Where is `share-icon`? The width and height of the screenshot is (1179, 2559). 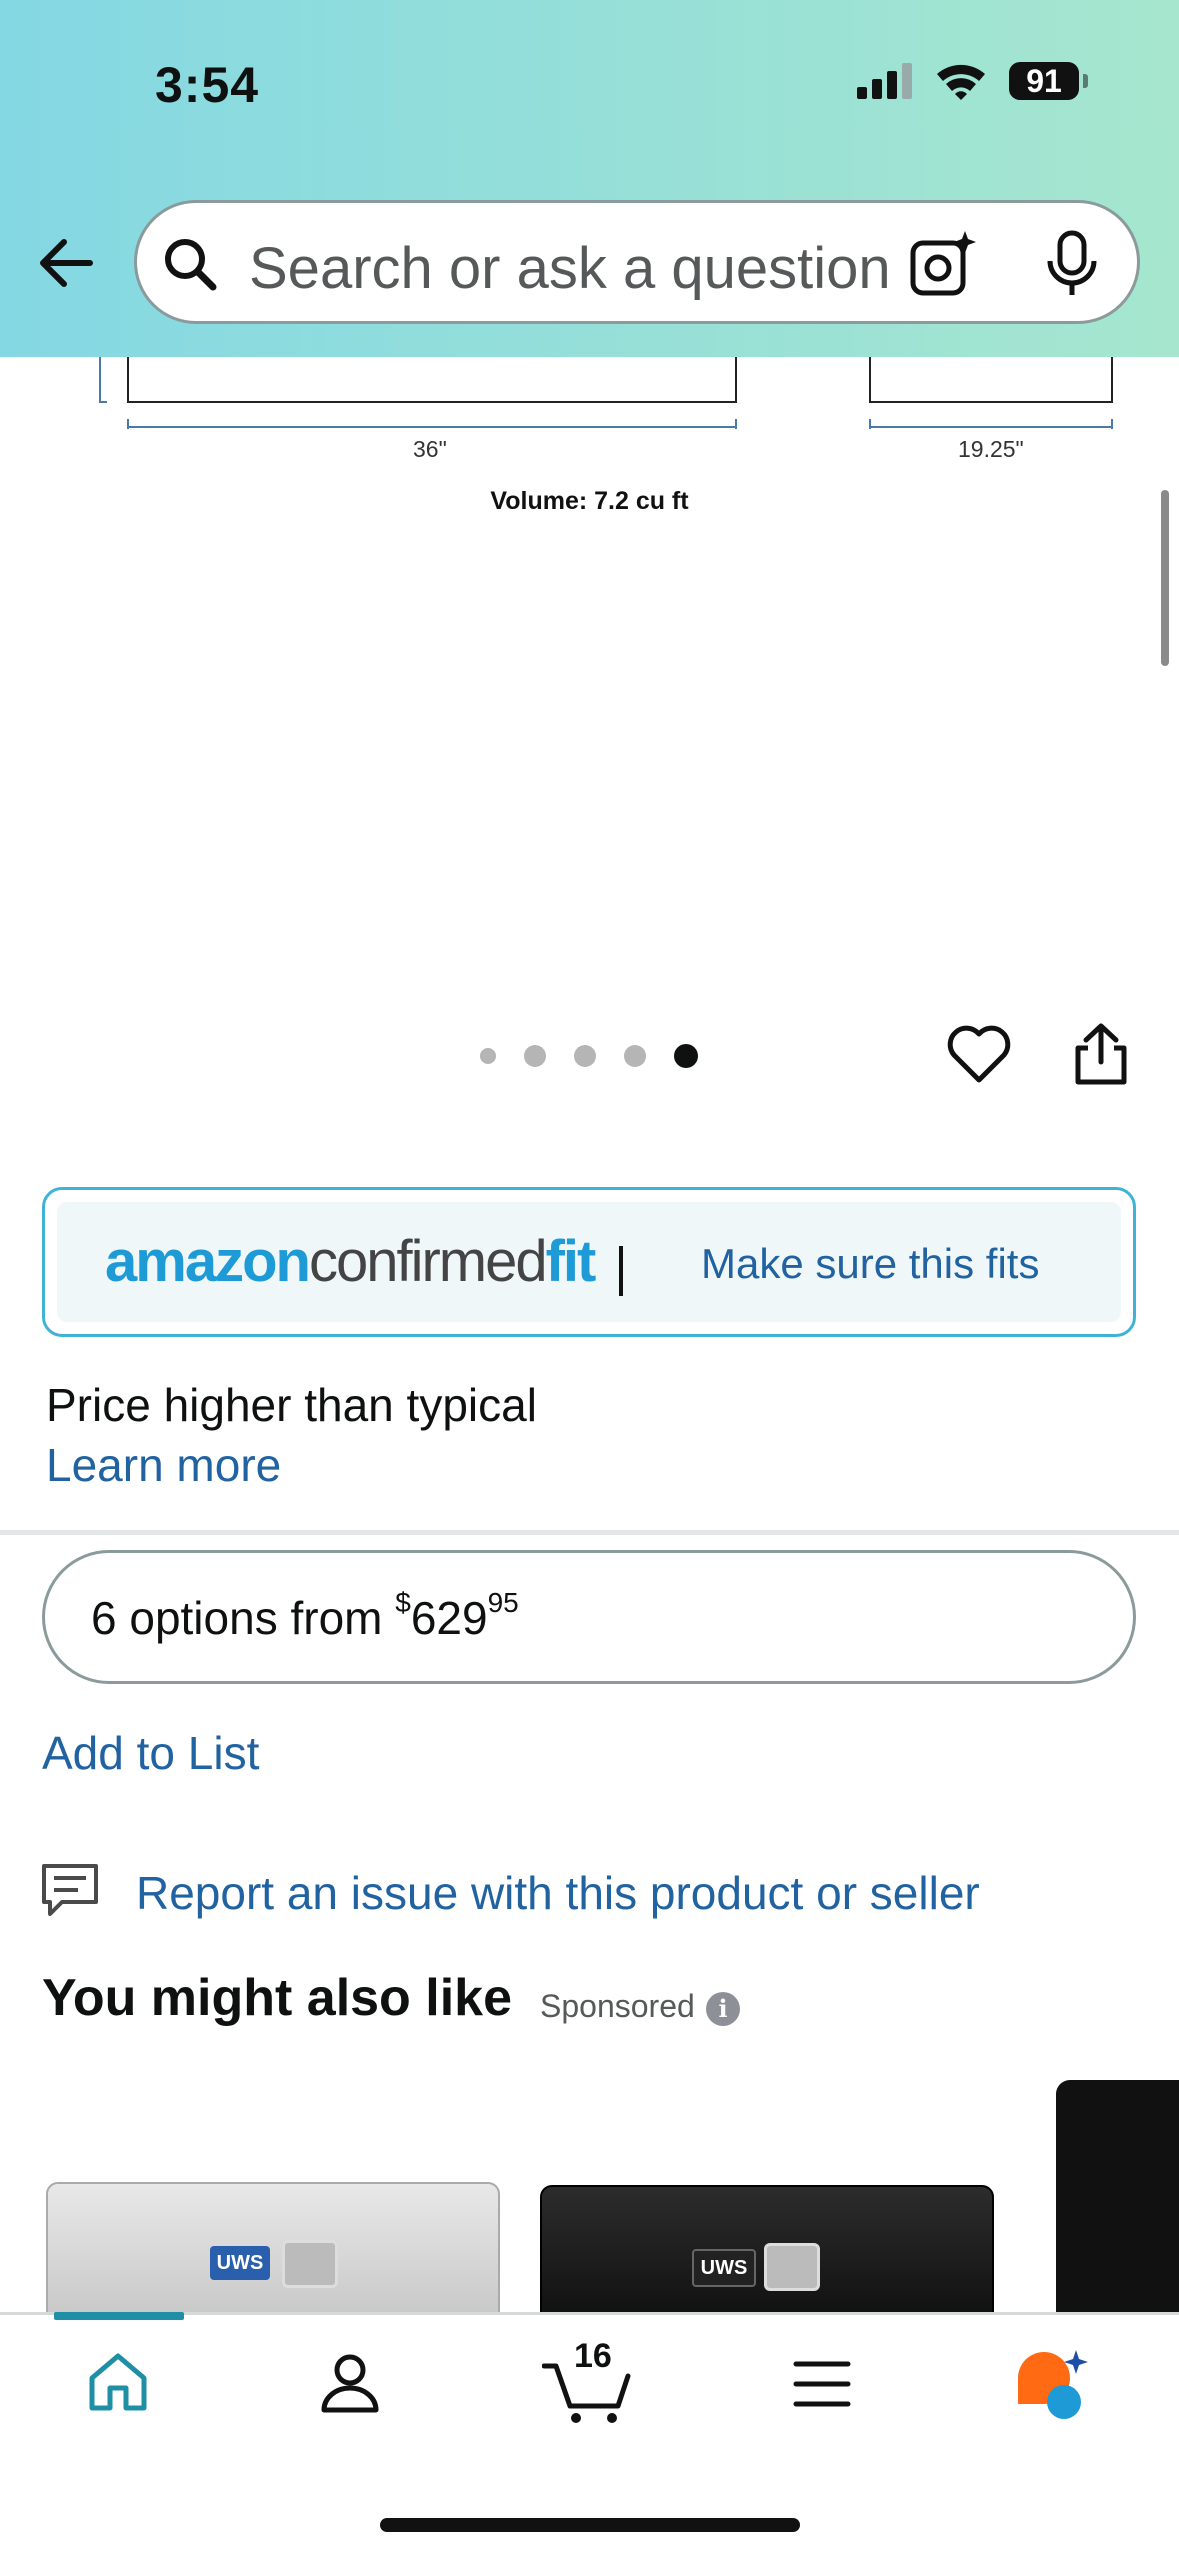 share-icon is located at coordinates (1101, 1054).